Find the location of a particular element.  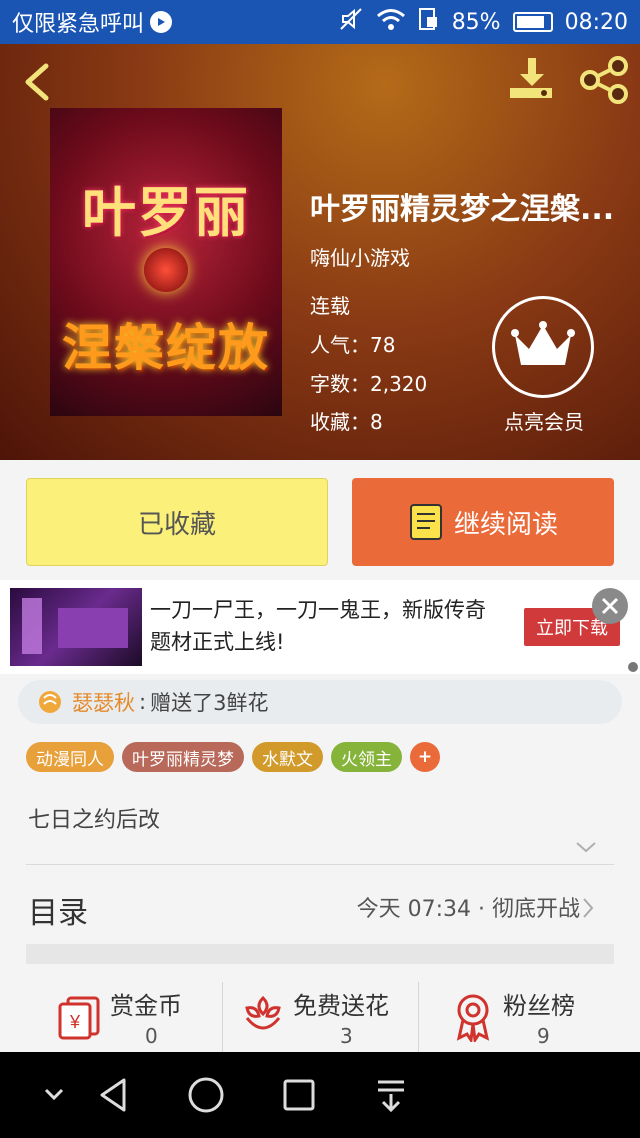

book-popularity: 人气：78 is located at coordinates (353, 345).